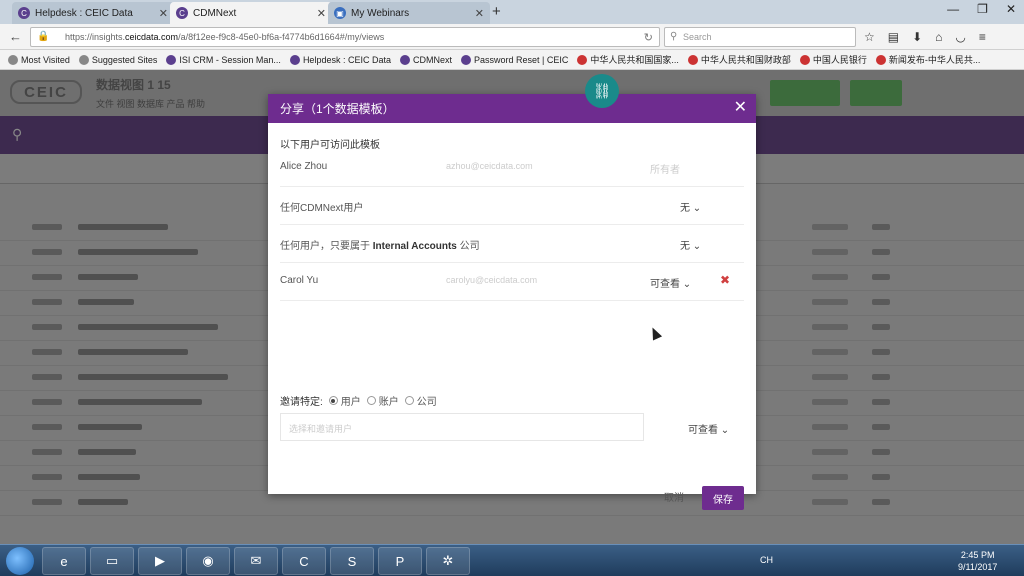  I want to click on cancel-button: 取消, so click(674, 496).